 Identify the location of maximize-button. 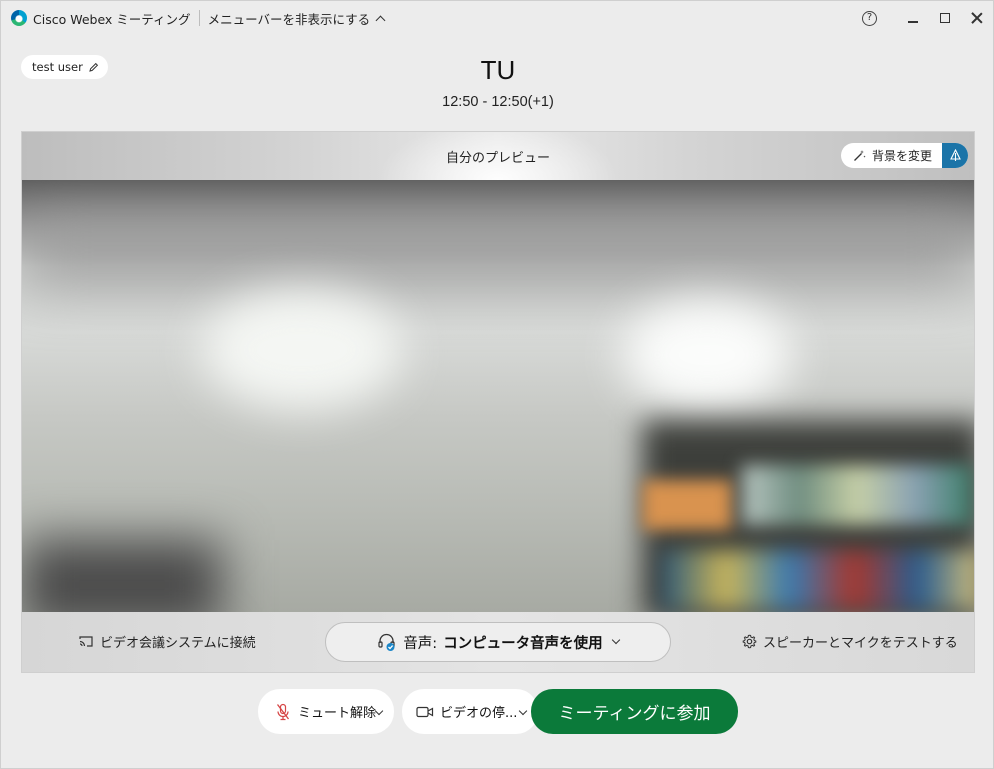
(945, 18).